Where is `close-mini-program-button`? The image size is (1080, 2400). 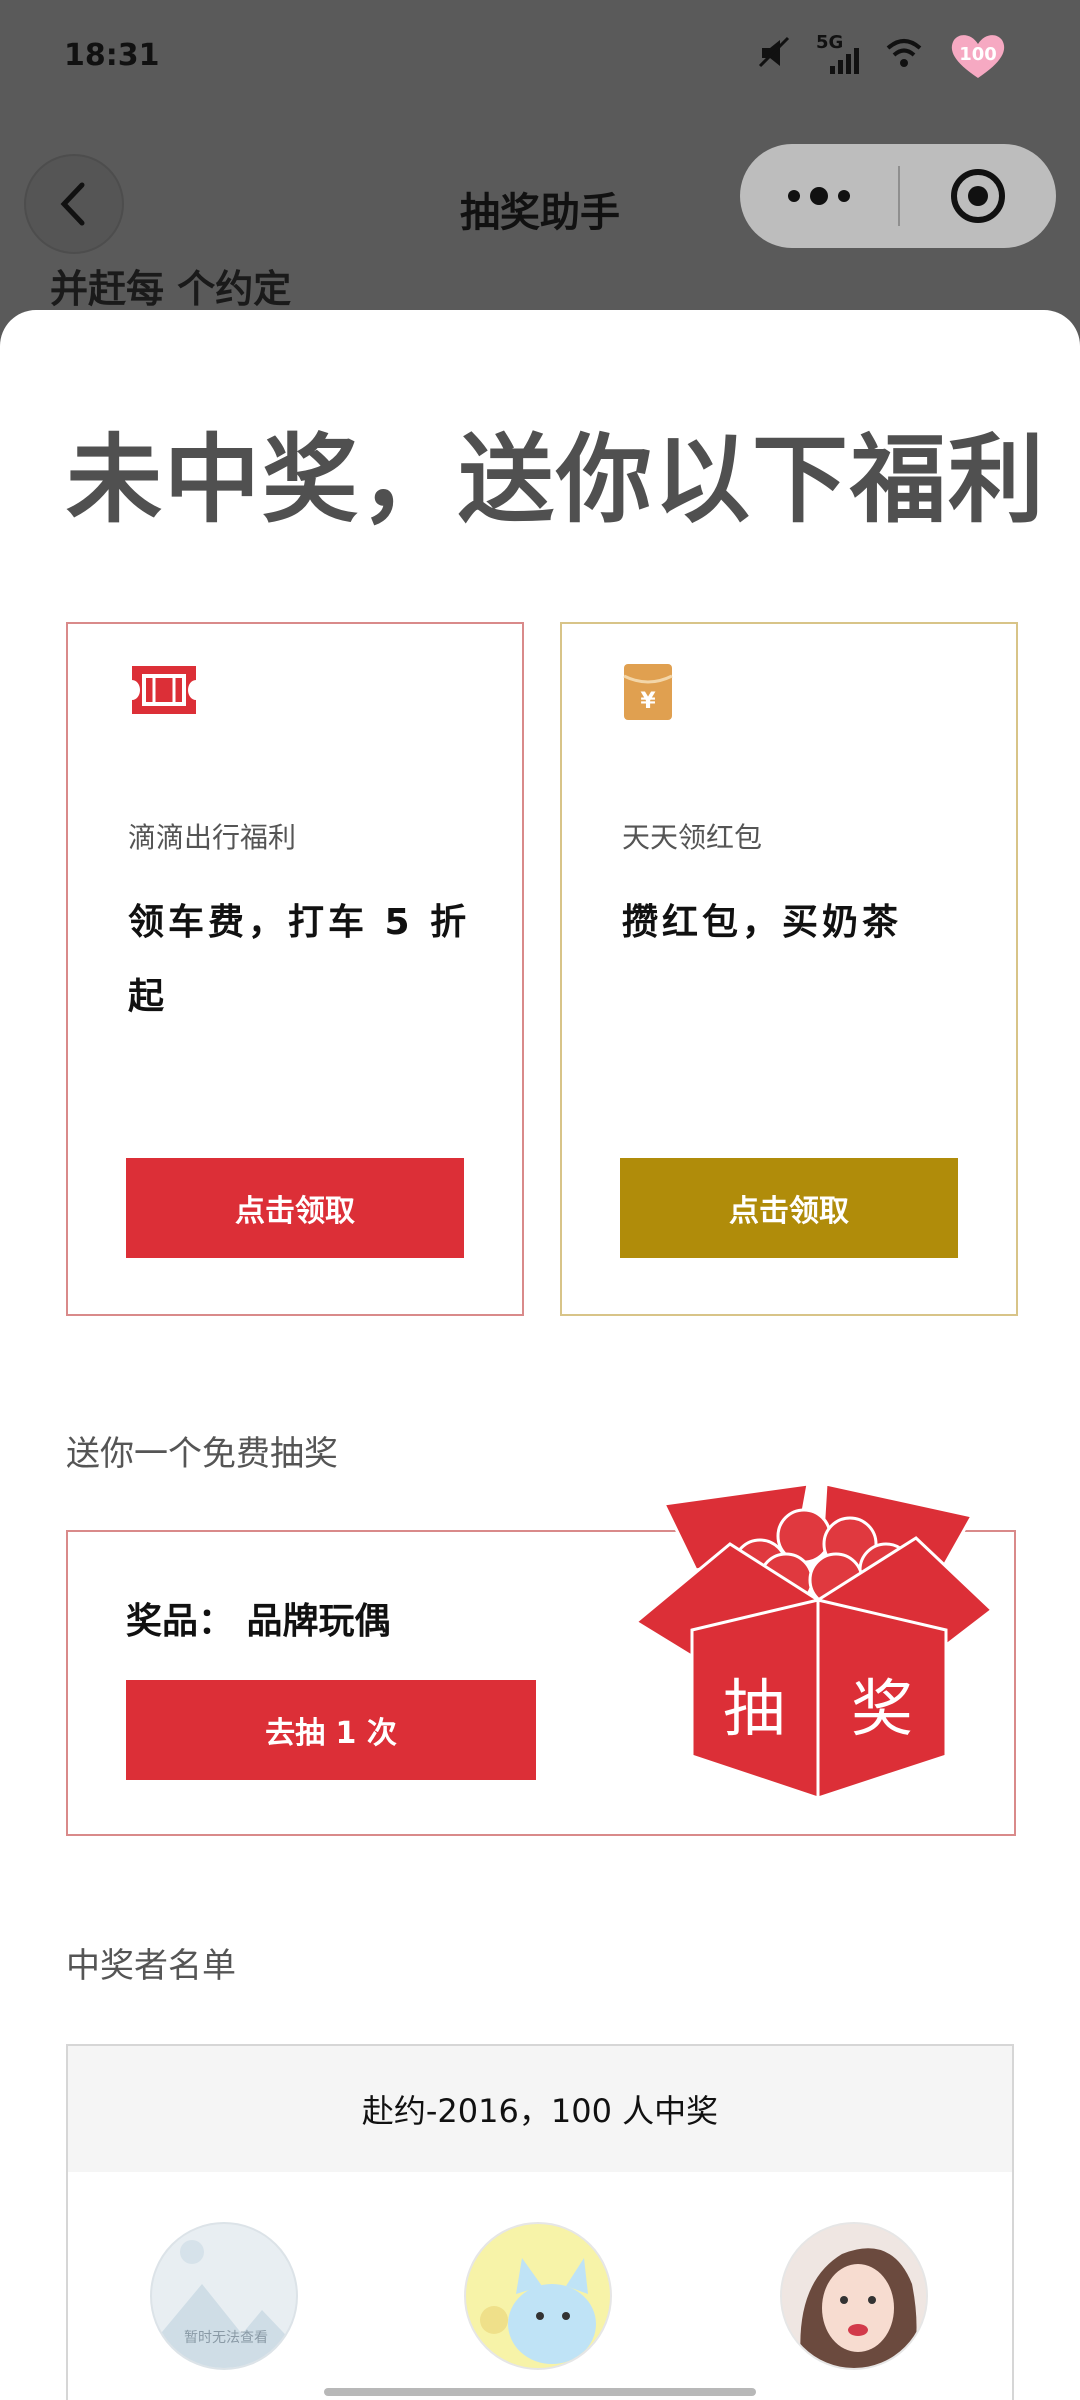 close-mini-program-button is located at coordinates (978, 196).